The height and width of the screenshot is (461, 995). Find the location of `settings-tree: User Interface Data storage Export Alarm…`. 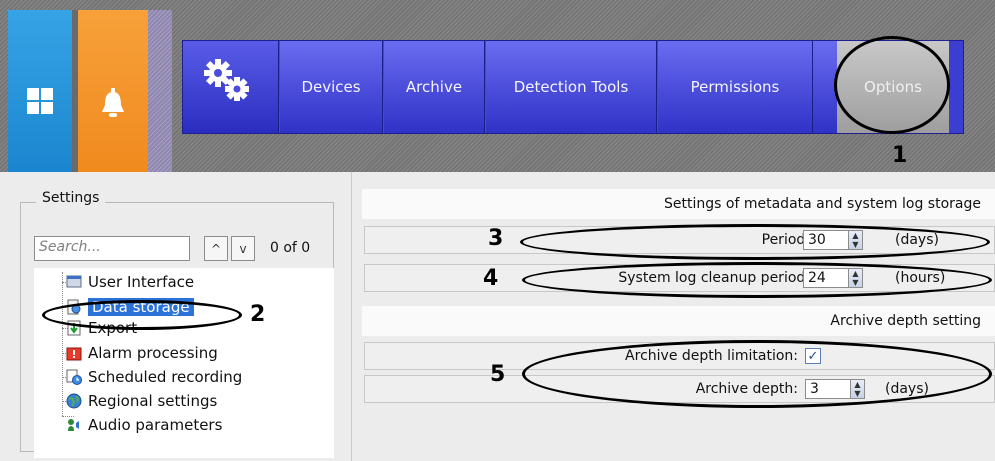

settings-tree: User Interface Data storage Export Alarm… is located at coordinates (184, 363).